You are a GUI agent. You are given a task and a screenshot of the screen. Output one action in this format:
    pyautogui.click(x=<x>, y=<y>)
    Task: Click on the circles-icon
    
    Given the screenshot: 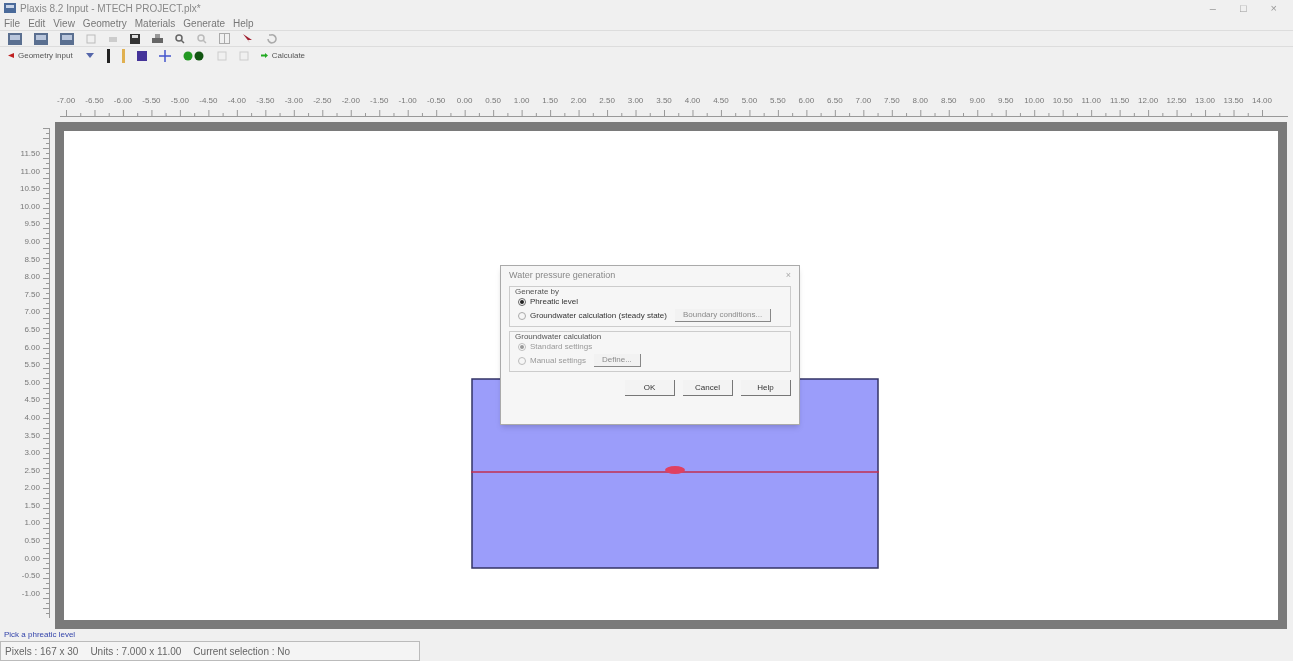 What is the action you would take?
    pyautogui.click(x=193, y=55)
    